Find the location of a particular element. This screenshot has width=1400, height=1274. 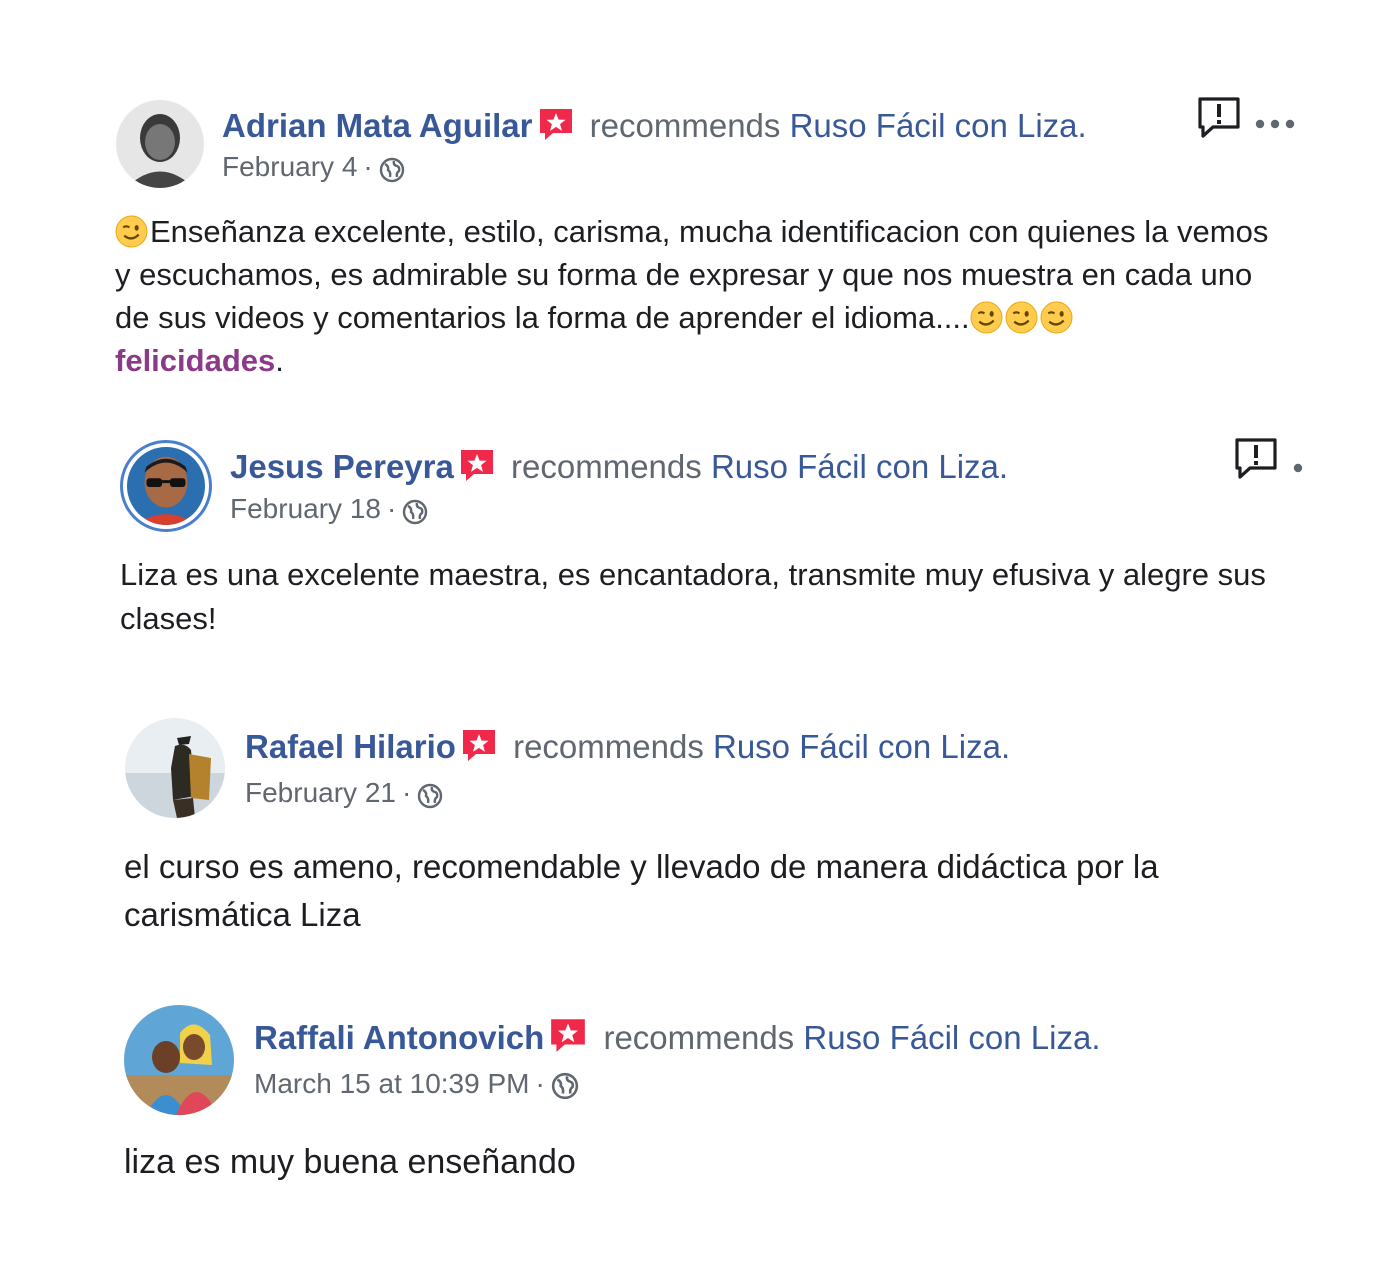

hashtag-link: felicidades is located at coordinates (195, 360).